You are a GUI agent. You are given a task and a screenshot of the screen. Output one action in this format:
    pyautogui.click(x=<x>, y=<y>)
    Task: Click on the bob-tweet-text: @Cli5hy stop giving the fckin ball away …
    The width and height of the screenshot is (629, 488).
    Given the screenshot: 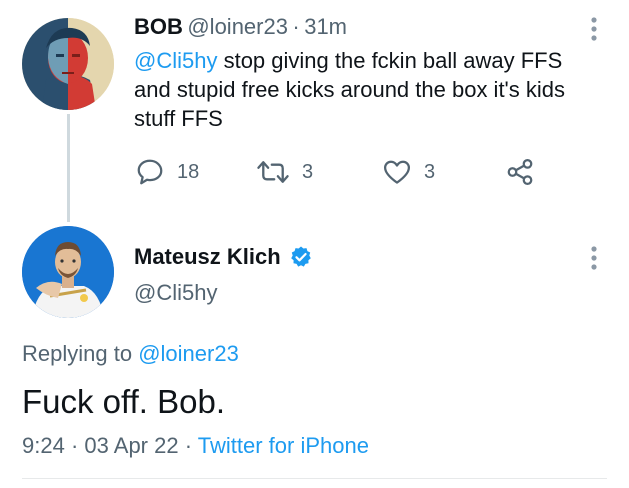 What is the action you would take?
    pyautogui.click(x=374, y=89)
    